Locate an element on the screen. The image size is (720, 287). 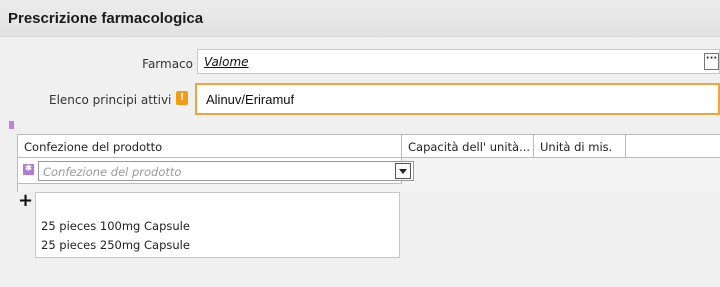
add-row-button: + is located at coordinates (25, 201).